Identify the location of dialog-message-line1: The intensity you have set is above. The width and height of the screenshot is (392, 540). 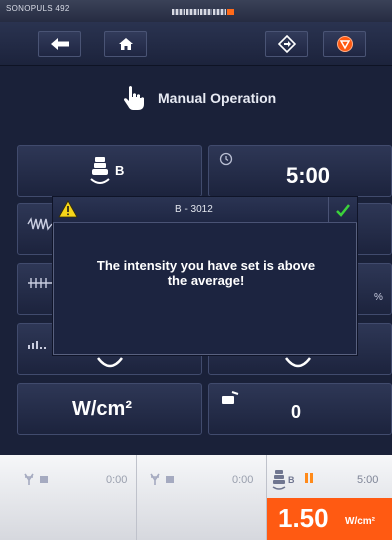
(206, 265).